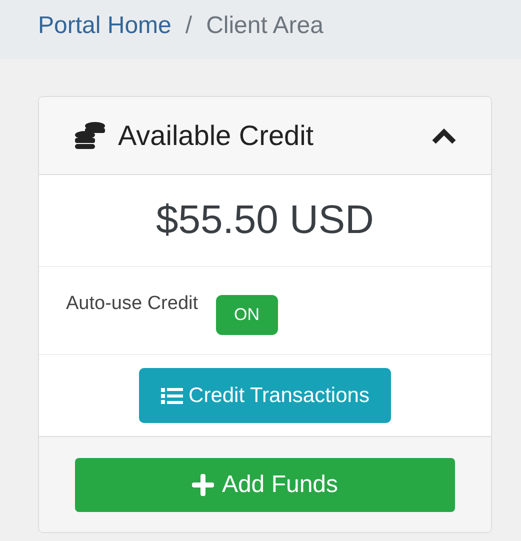 The width and height of the screenshot is (521, 541). I want to click on breadcrumb-current: Client Area, so click(265, 26).